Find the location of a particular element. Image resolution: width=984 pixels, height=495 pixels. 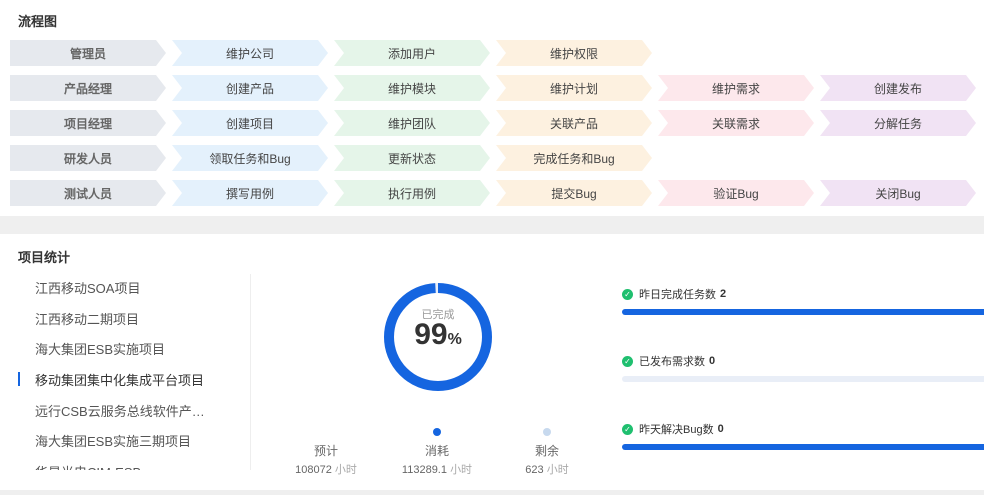

project-list-item: 移动集团集中化集成平台项目 is located at coordinates (122, 379).